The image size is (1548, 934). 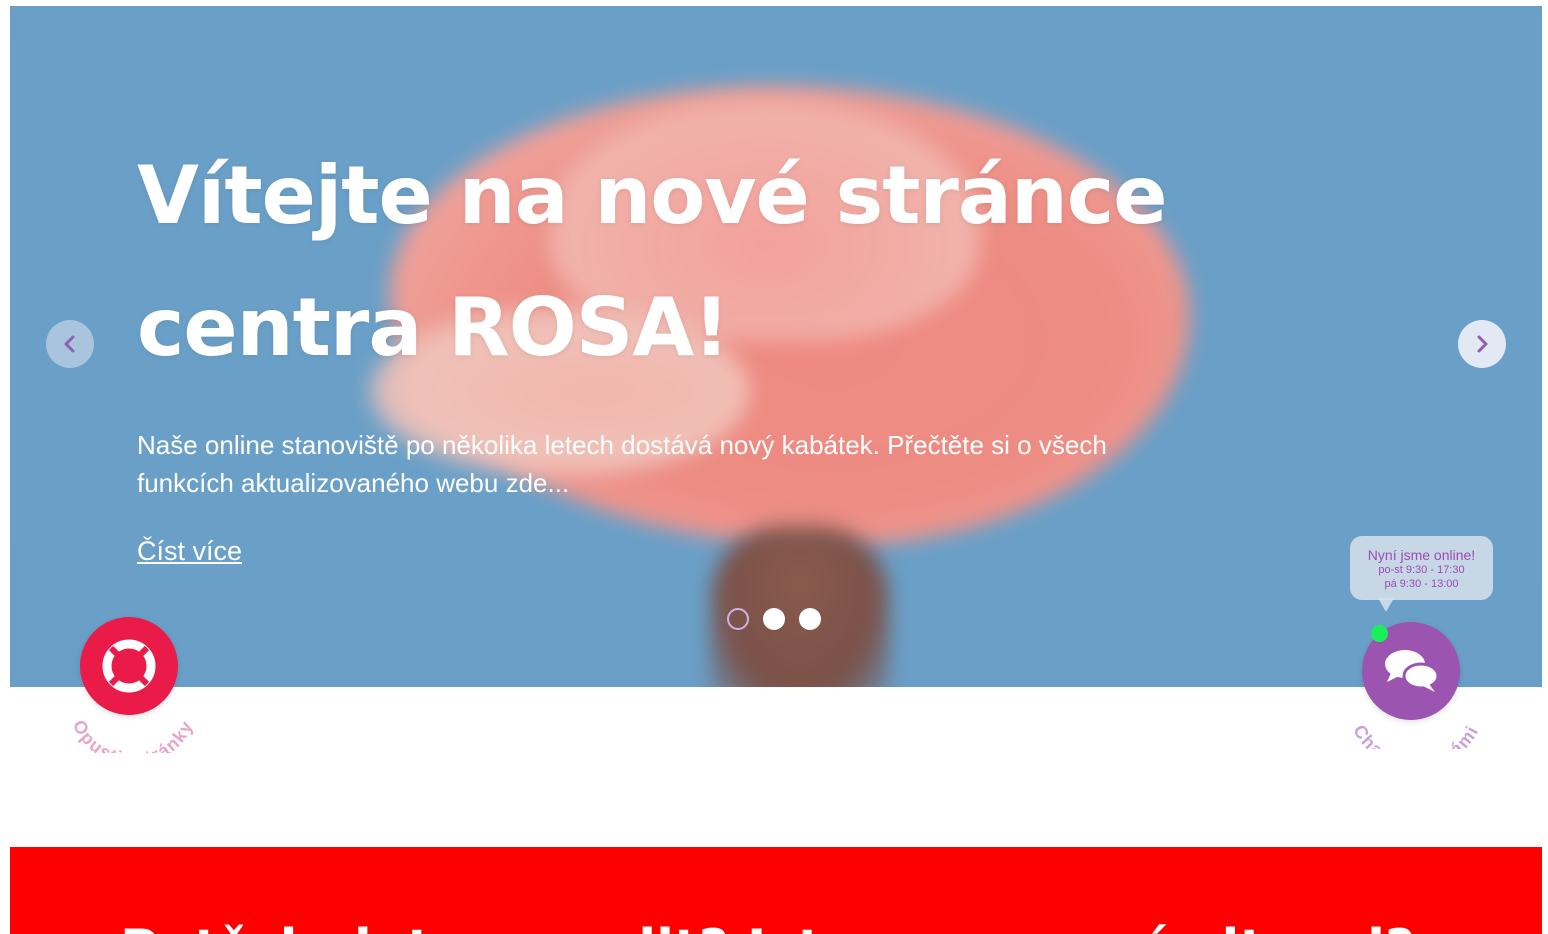 I want to click on hero-background-stem, so click(x=800, y=606).